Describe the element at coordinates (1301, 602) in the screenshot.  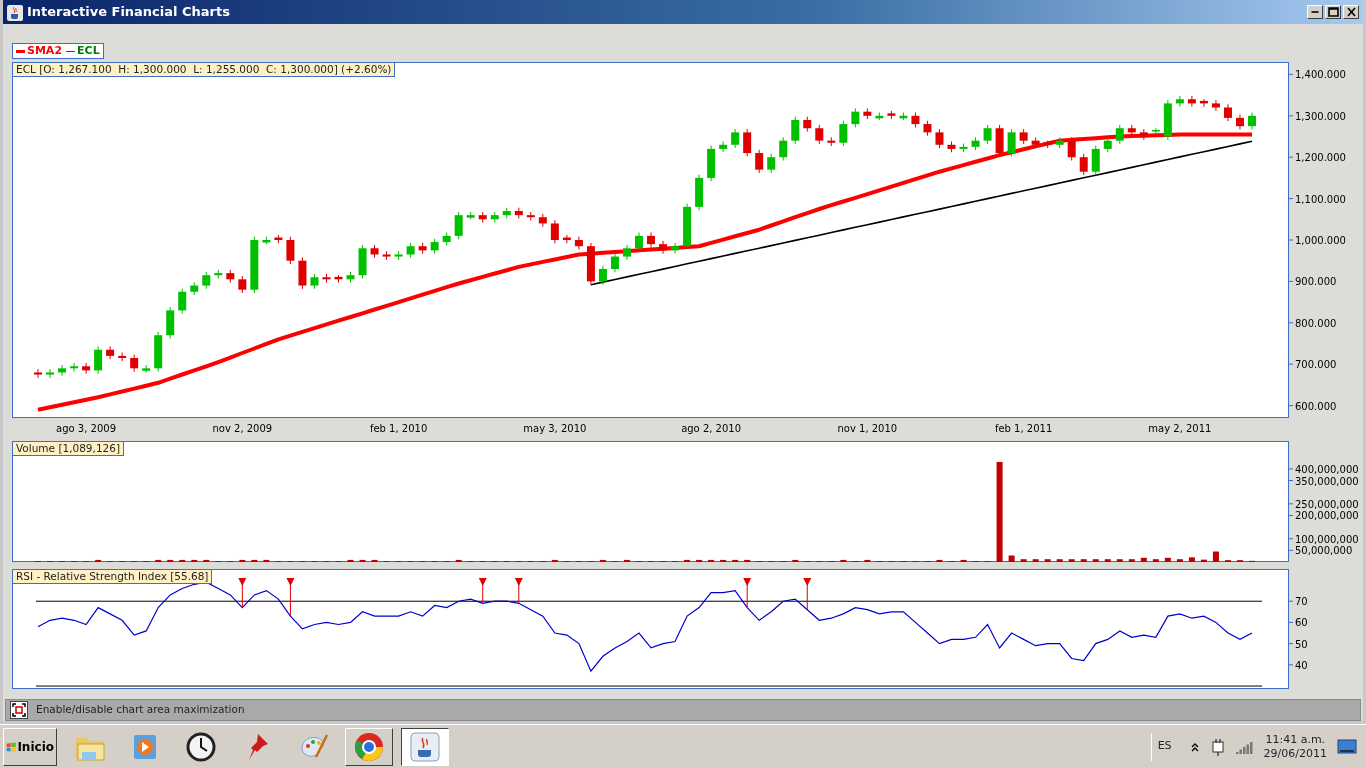
I see `axis-label: 70` at that location.